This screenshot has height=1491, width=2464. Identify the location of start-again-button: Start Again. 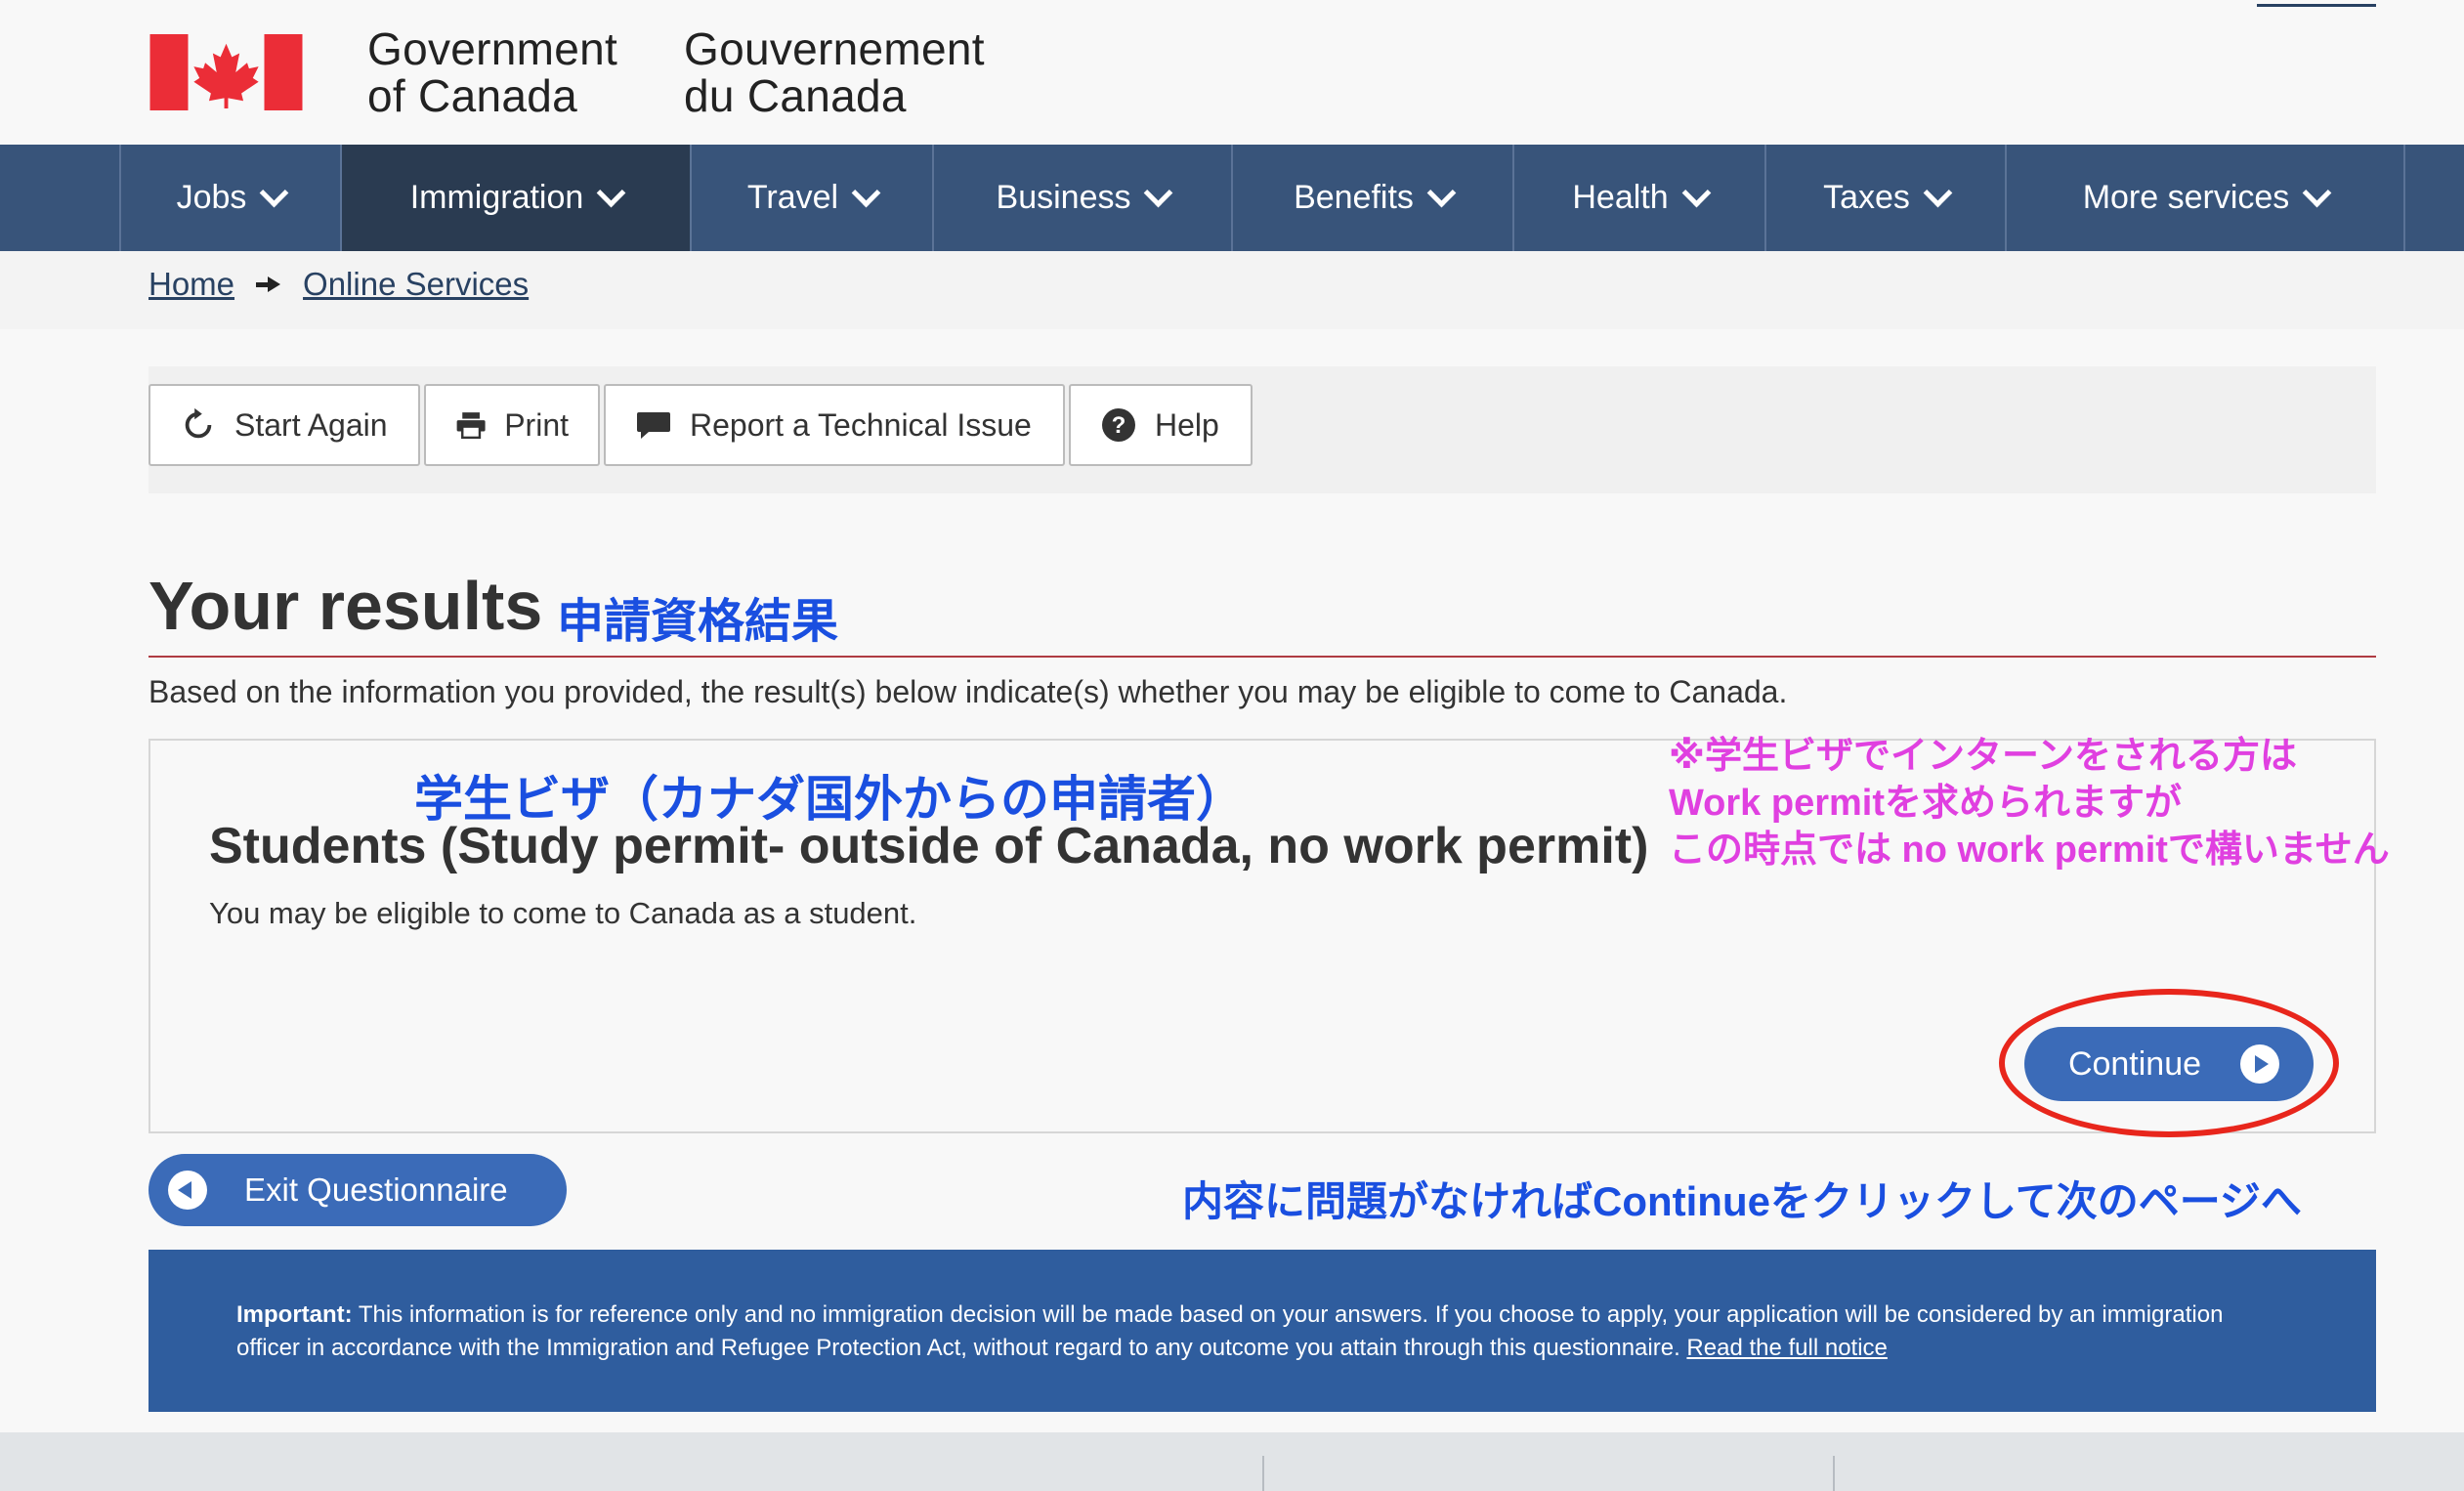
(284, 425).